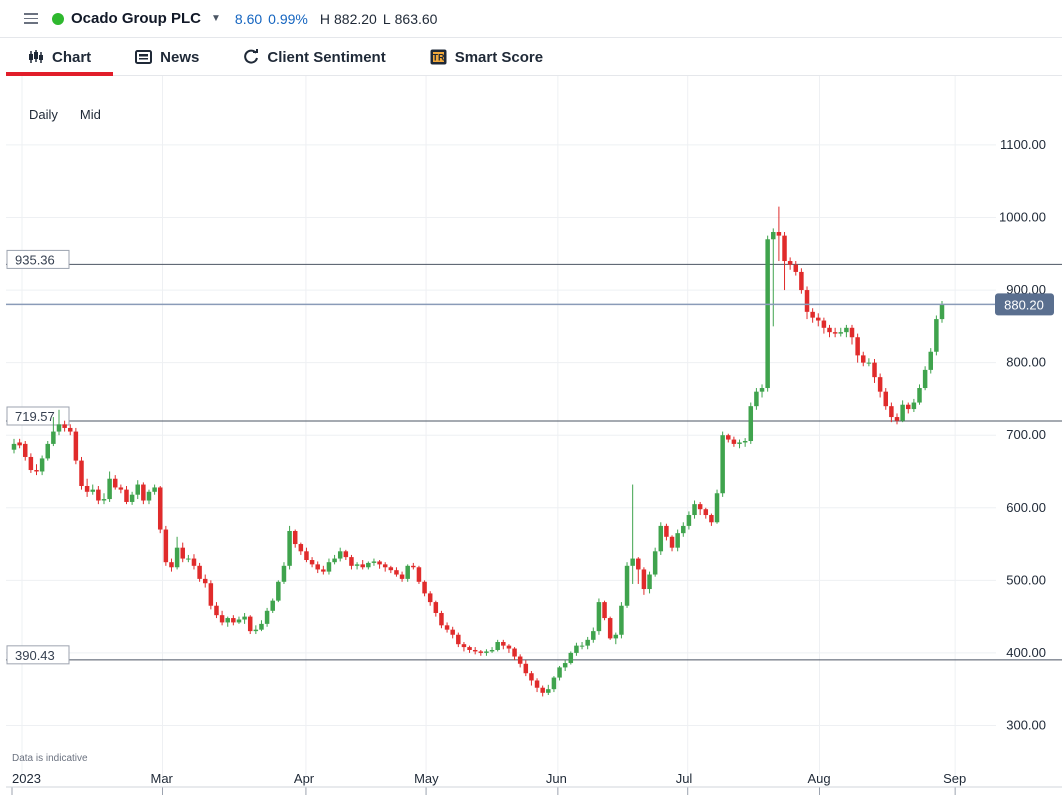  I want to click on candlestick-icon, so click(36, 56).